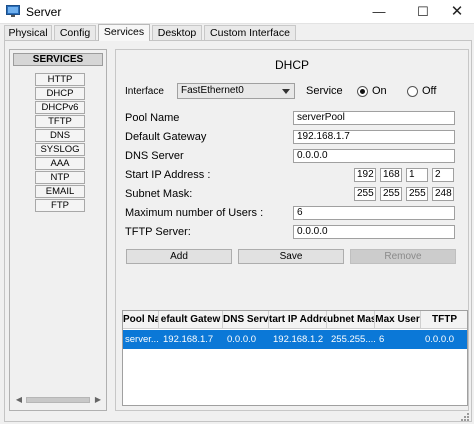  What do you see at coordinates (403, 256) in the screenshot?
I see `remove-button: Remove` at bounding box center [403, 256].